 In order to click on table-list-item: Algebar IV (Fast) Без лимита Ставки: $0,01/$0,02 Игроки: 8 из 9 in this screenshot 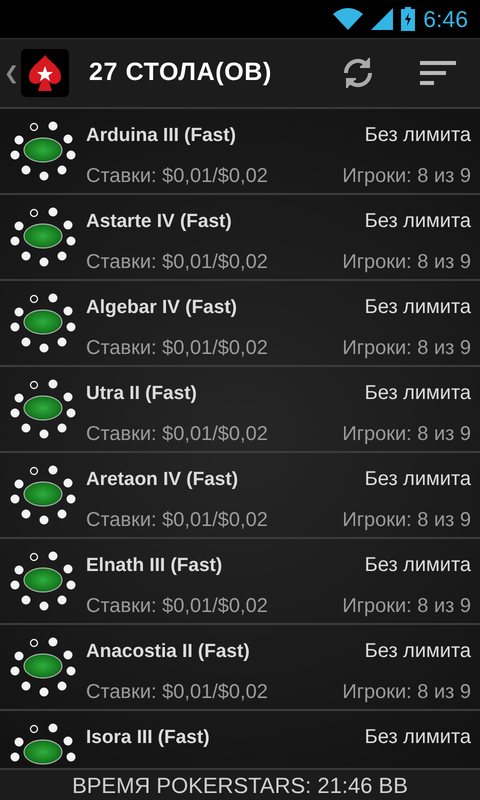, I will do `click(240, 324)`.